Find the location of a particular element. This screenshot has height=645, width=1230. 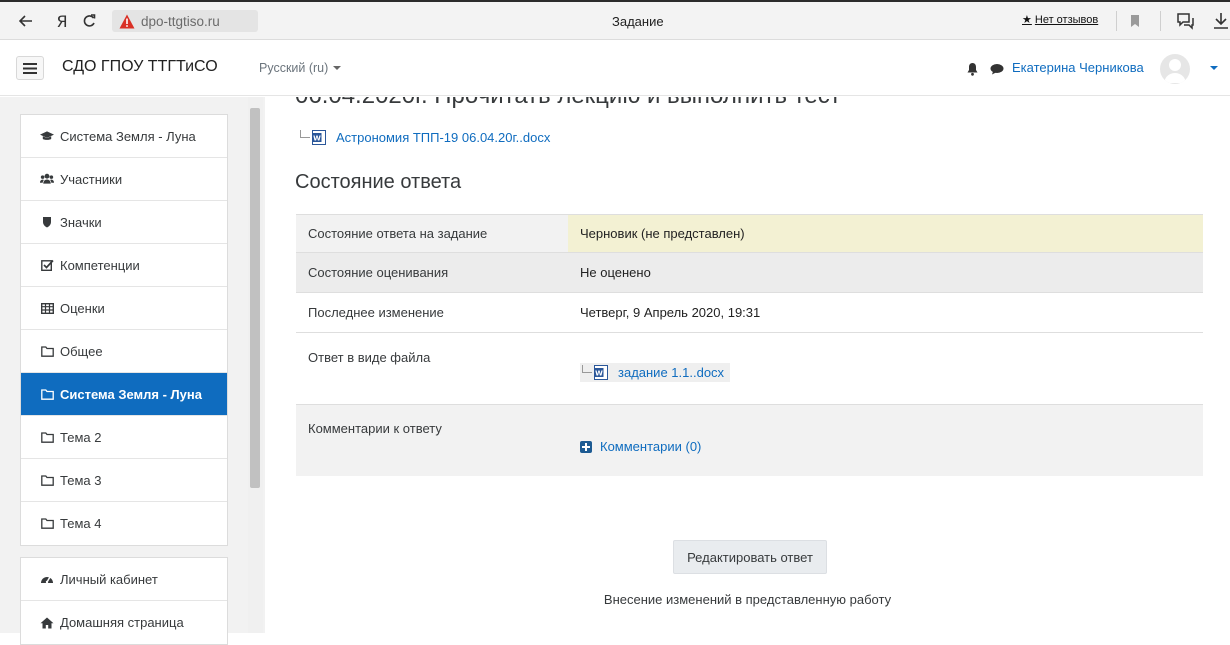

yandex-logo: Я is located at coordinates (62, 21).